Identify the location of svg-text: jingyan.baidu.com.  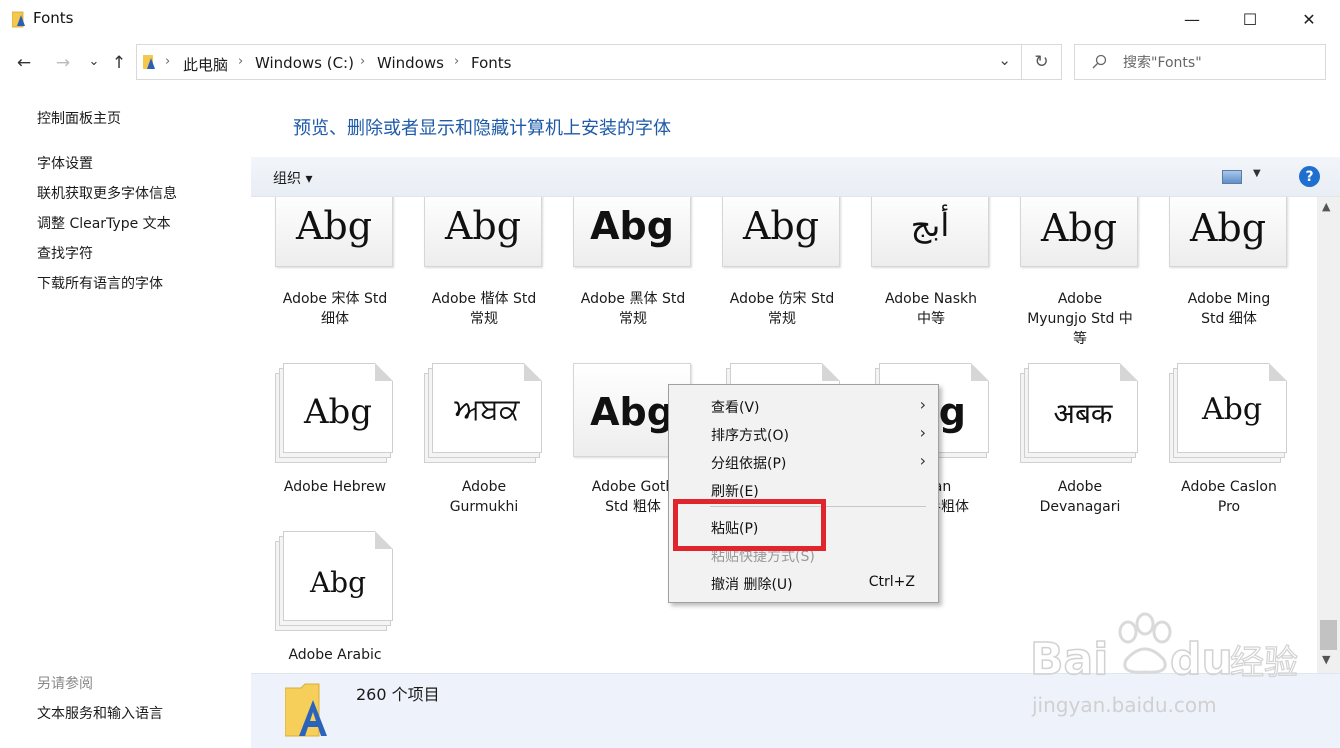
(1124, 705).